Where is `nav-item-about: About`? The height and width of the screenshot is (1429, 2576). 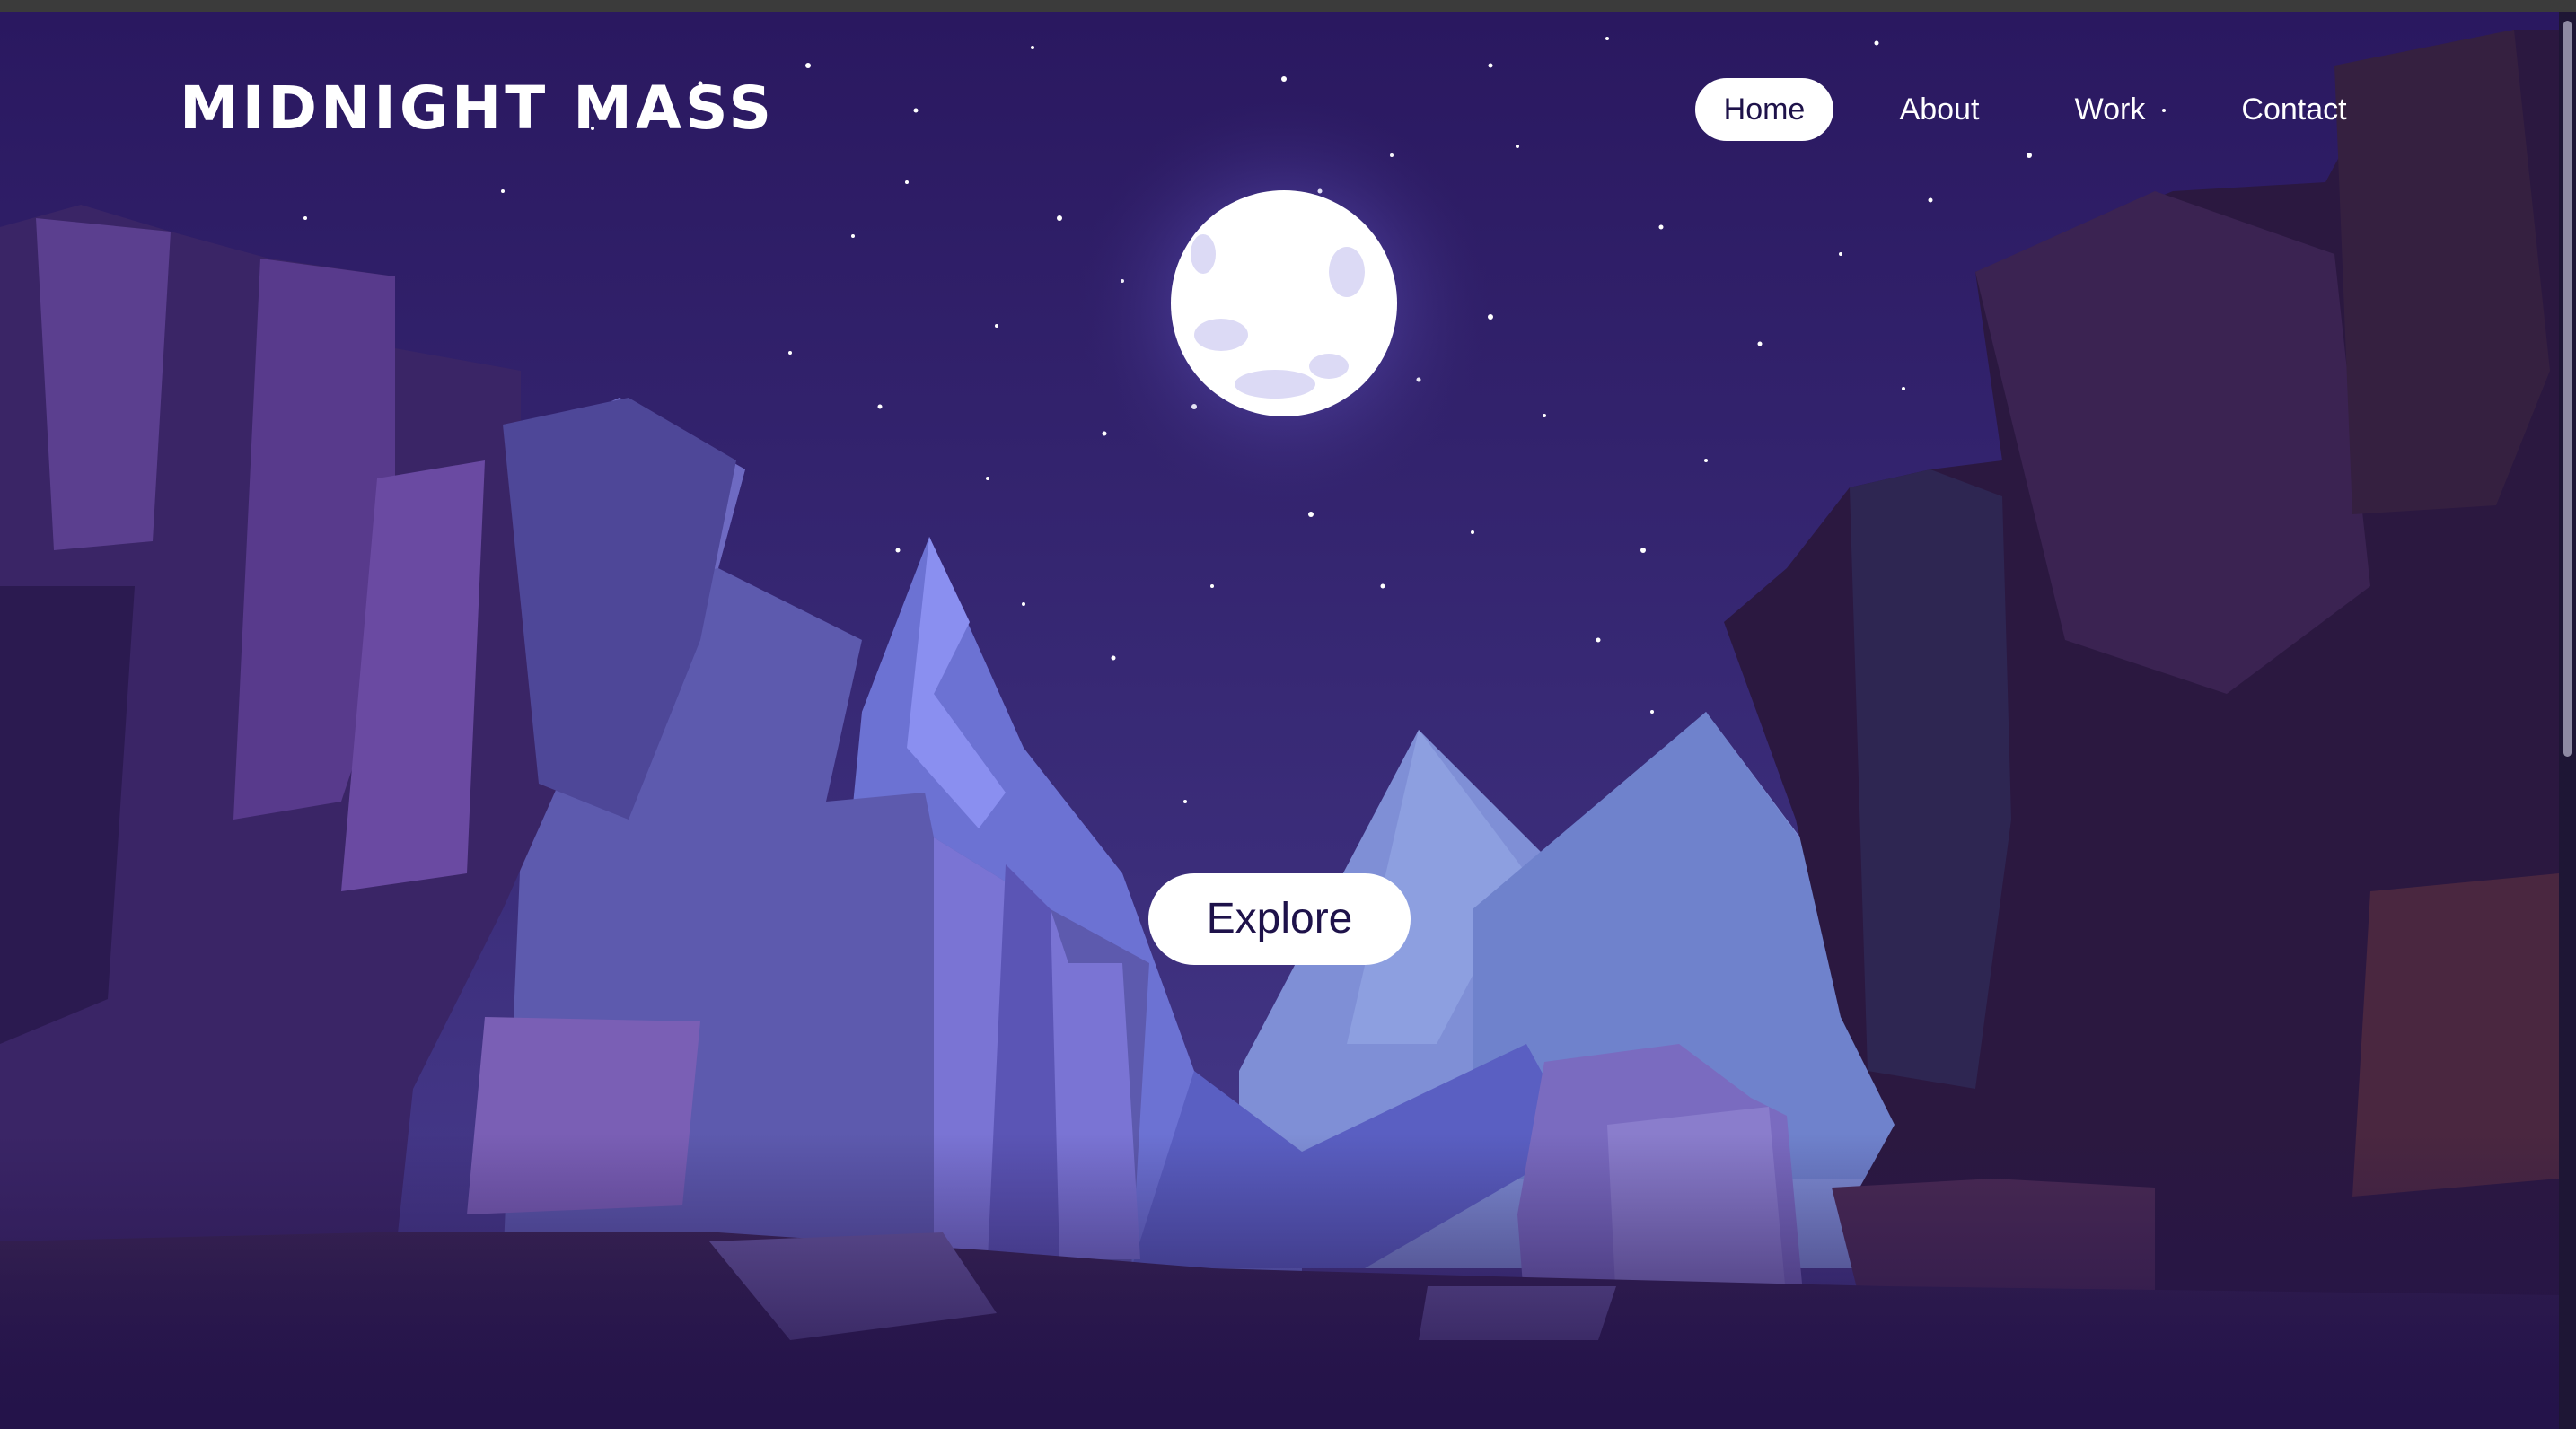
nav-item-about: About is located at coordinates (1940, 109).